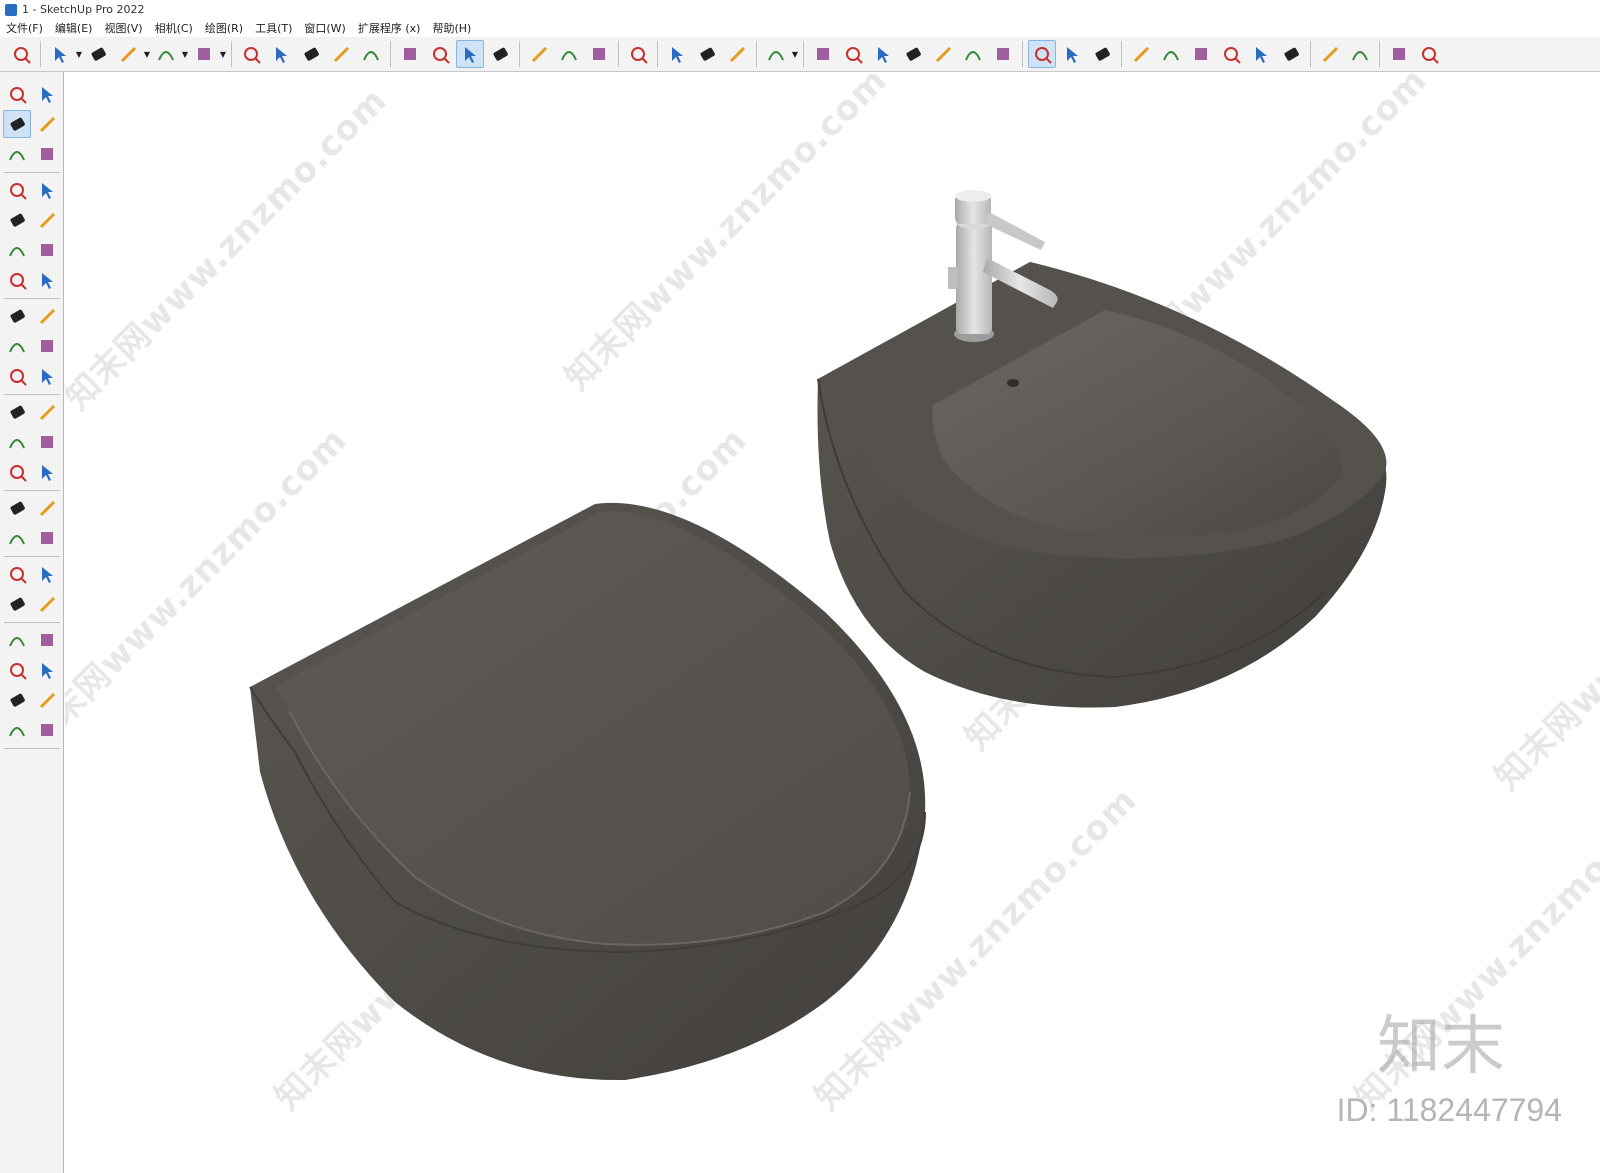 Image resolution: width=1600 pixels, height=1173 pixels. I want to click on offset-icon, so click(47, 412).